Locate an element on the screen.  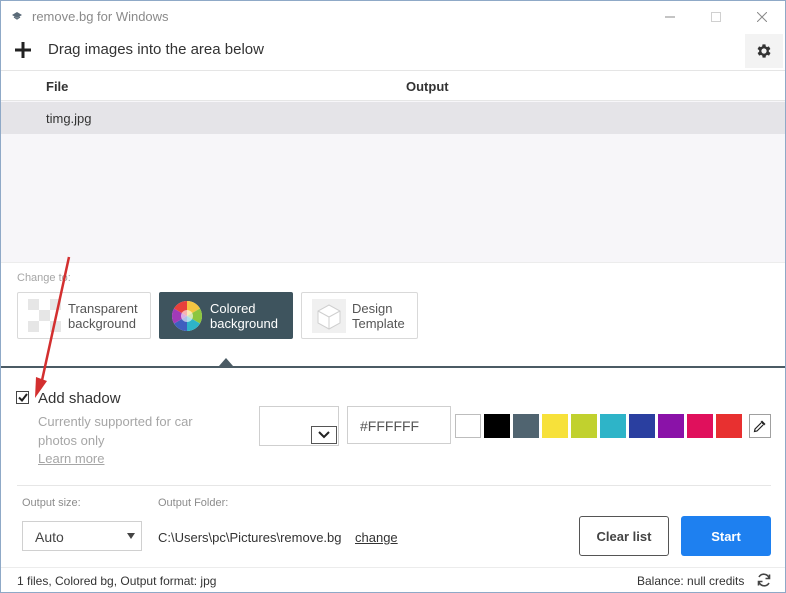
learn-more-link: Learn more is located at coordinates (71, 458).